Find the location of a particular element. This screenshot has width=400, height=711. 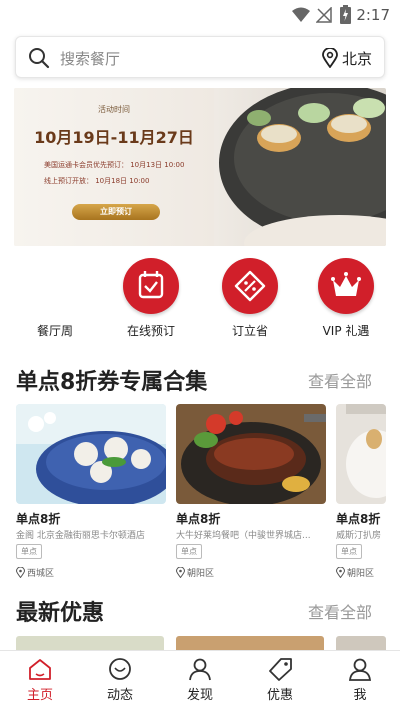

section-title: 最新优惠 is located at coordinates (60, 613).